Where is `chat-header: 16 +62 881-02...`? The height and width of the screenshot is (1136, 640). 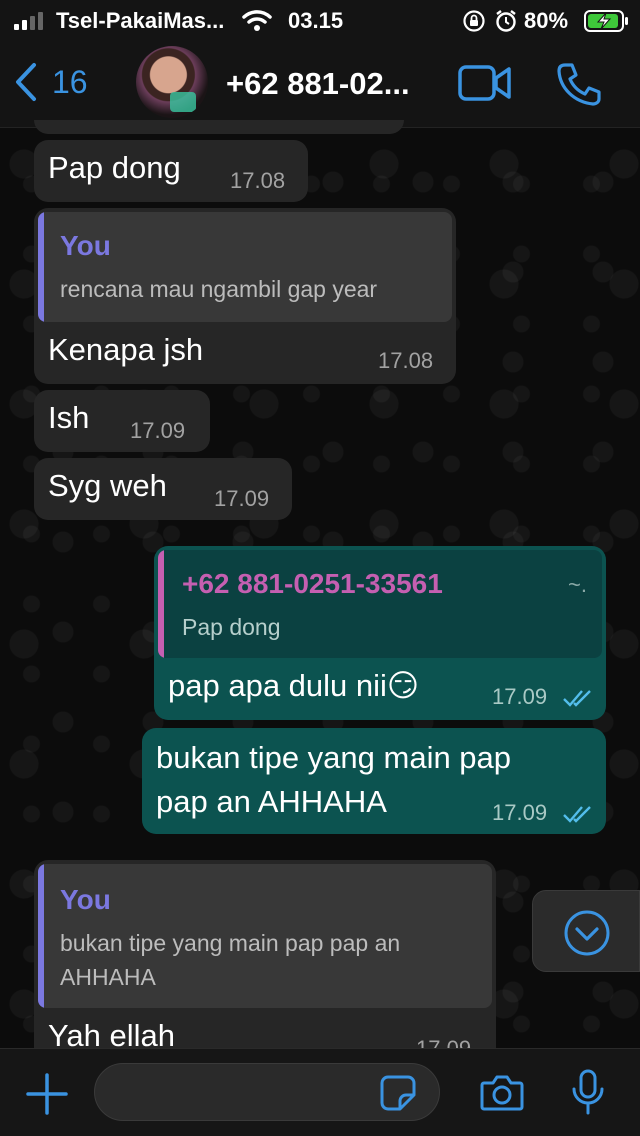
chat-header: 16 +62 881-02... is located at coordinates (320, 84).